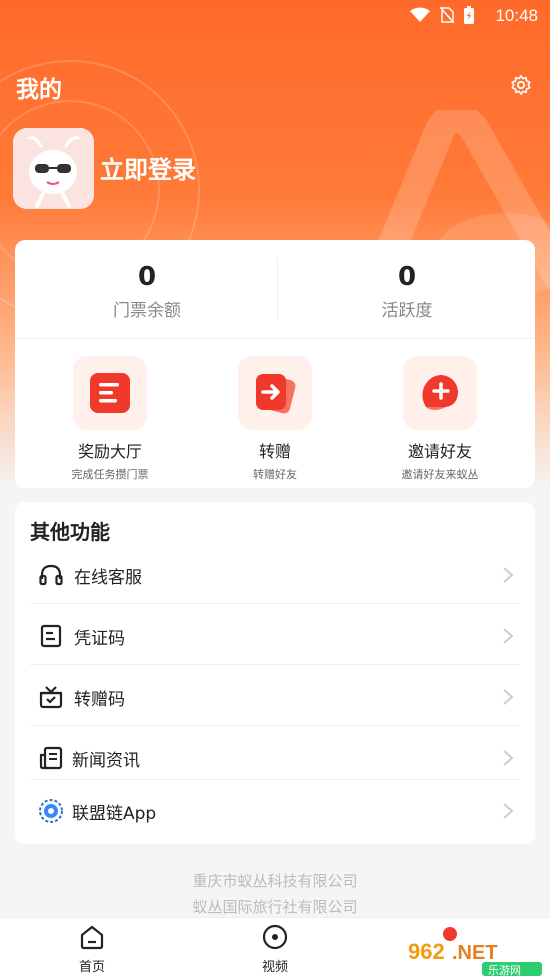 This screenshot has width=550, height=979. What do you see at coordinates (274, 967) in the screenshot?
I see `tab-label: 视频` at bounding box center [274, 967].